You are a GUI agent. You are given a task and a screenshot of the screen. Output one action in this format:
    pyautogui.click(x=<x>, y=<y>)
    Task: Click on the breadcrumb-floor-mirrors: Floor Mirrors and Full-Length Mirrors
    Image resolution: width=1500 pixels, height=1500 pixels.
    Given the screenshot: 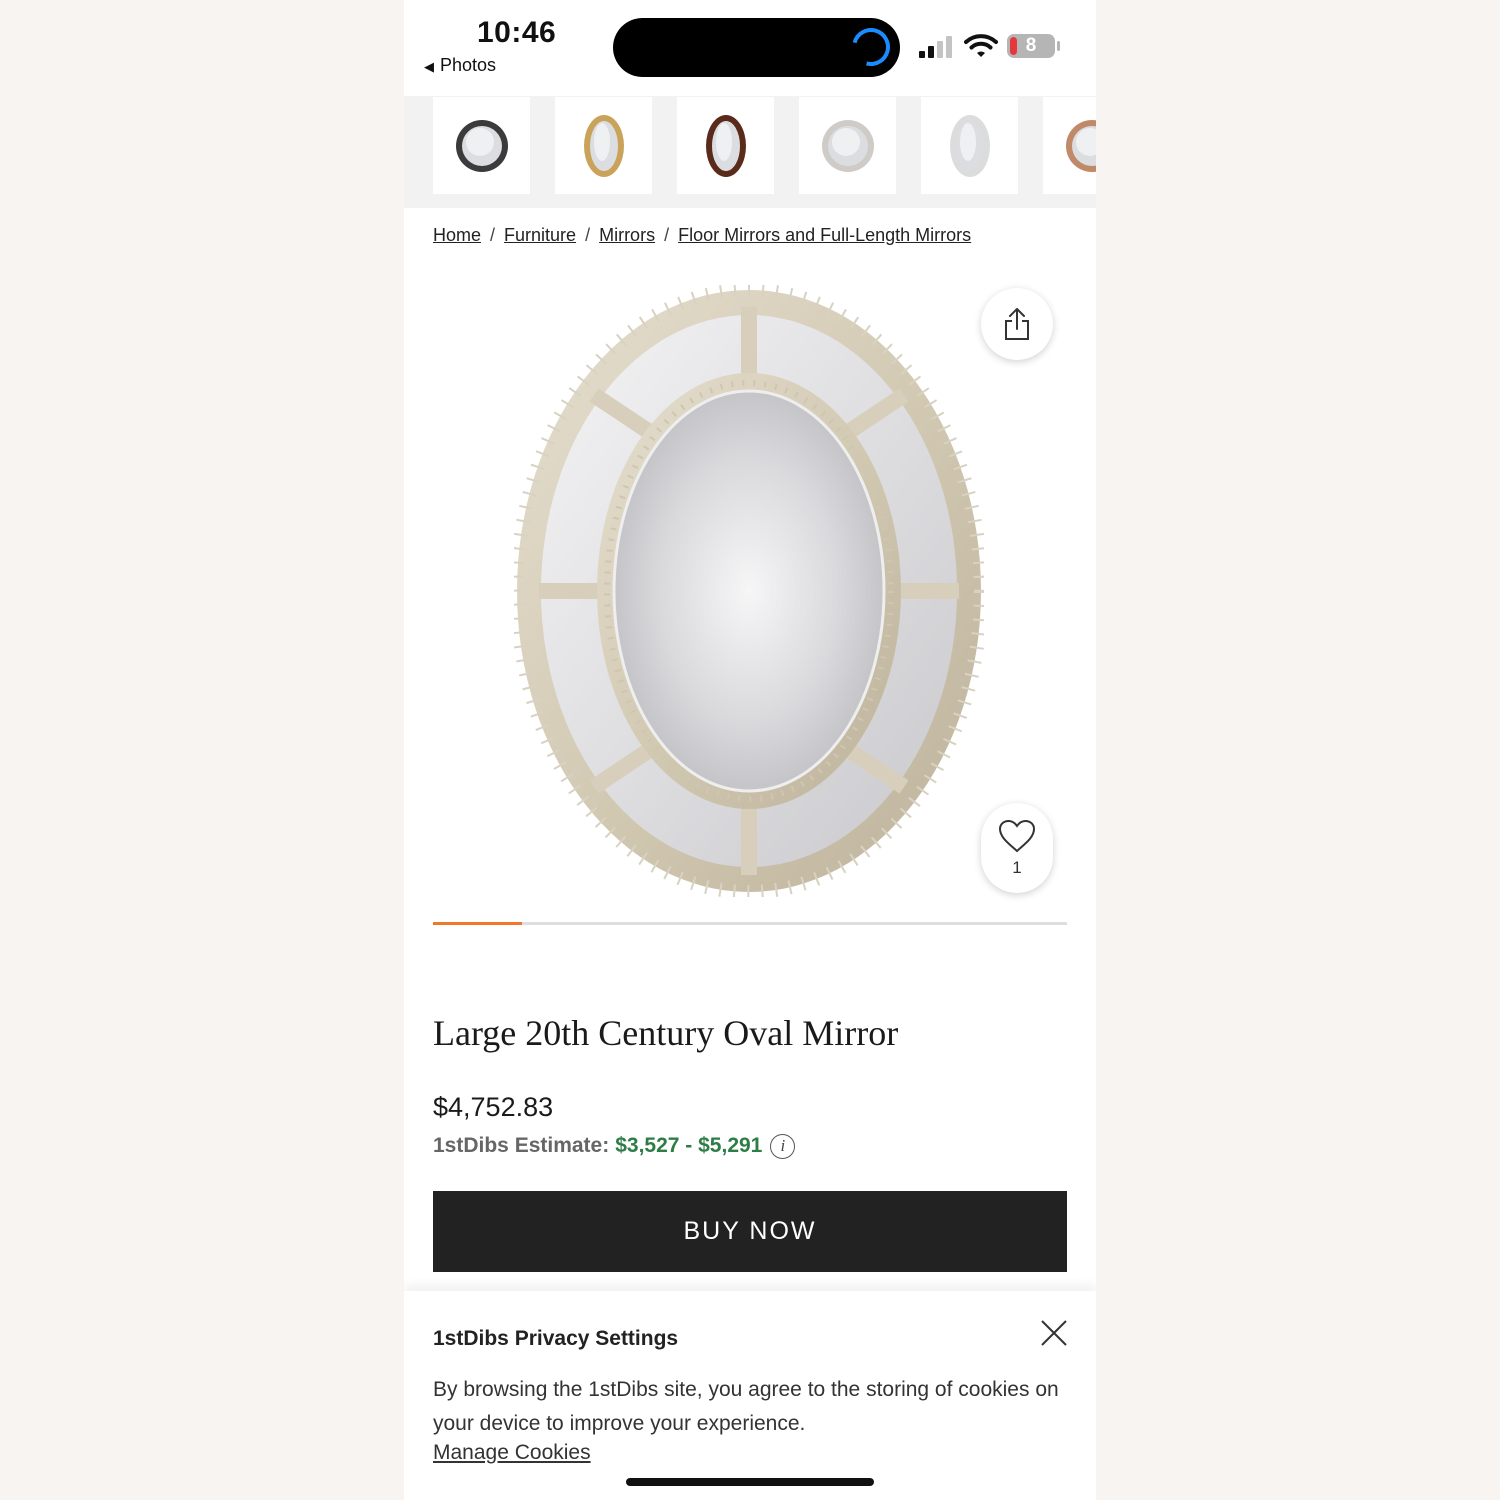 What is the action you would take?
    pyautogui.click(x=824, y=235)
    